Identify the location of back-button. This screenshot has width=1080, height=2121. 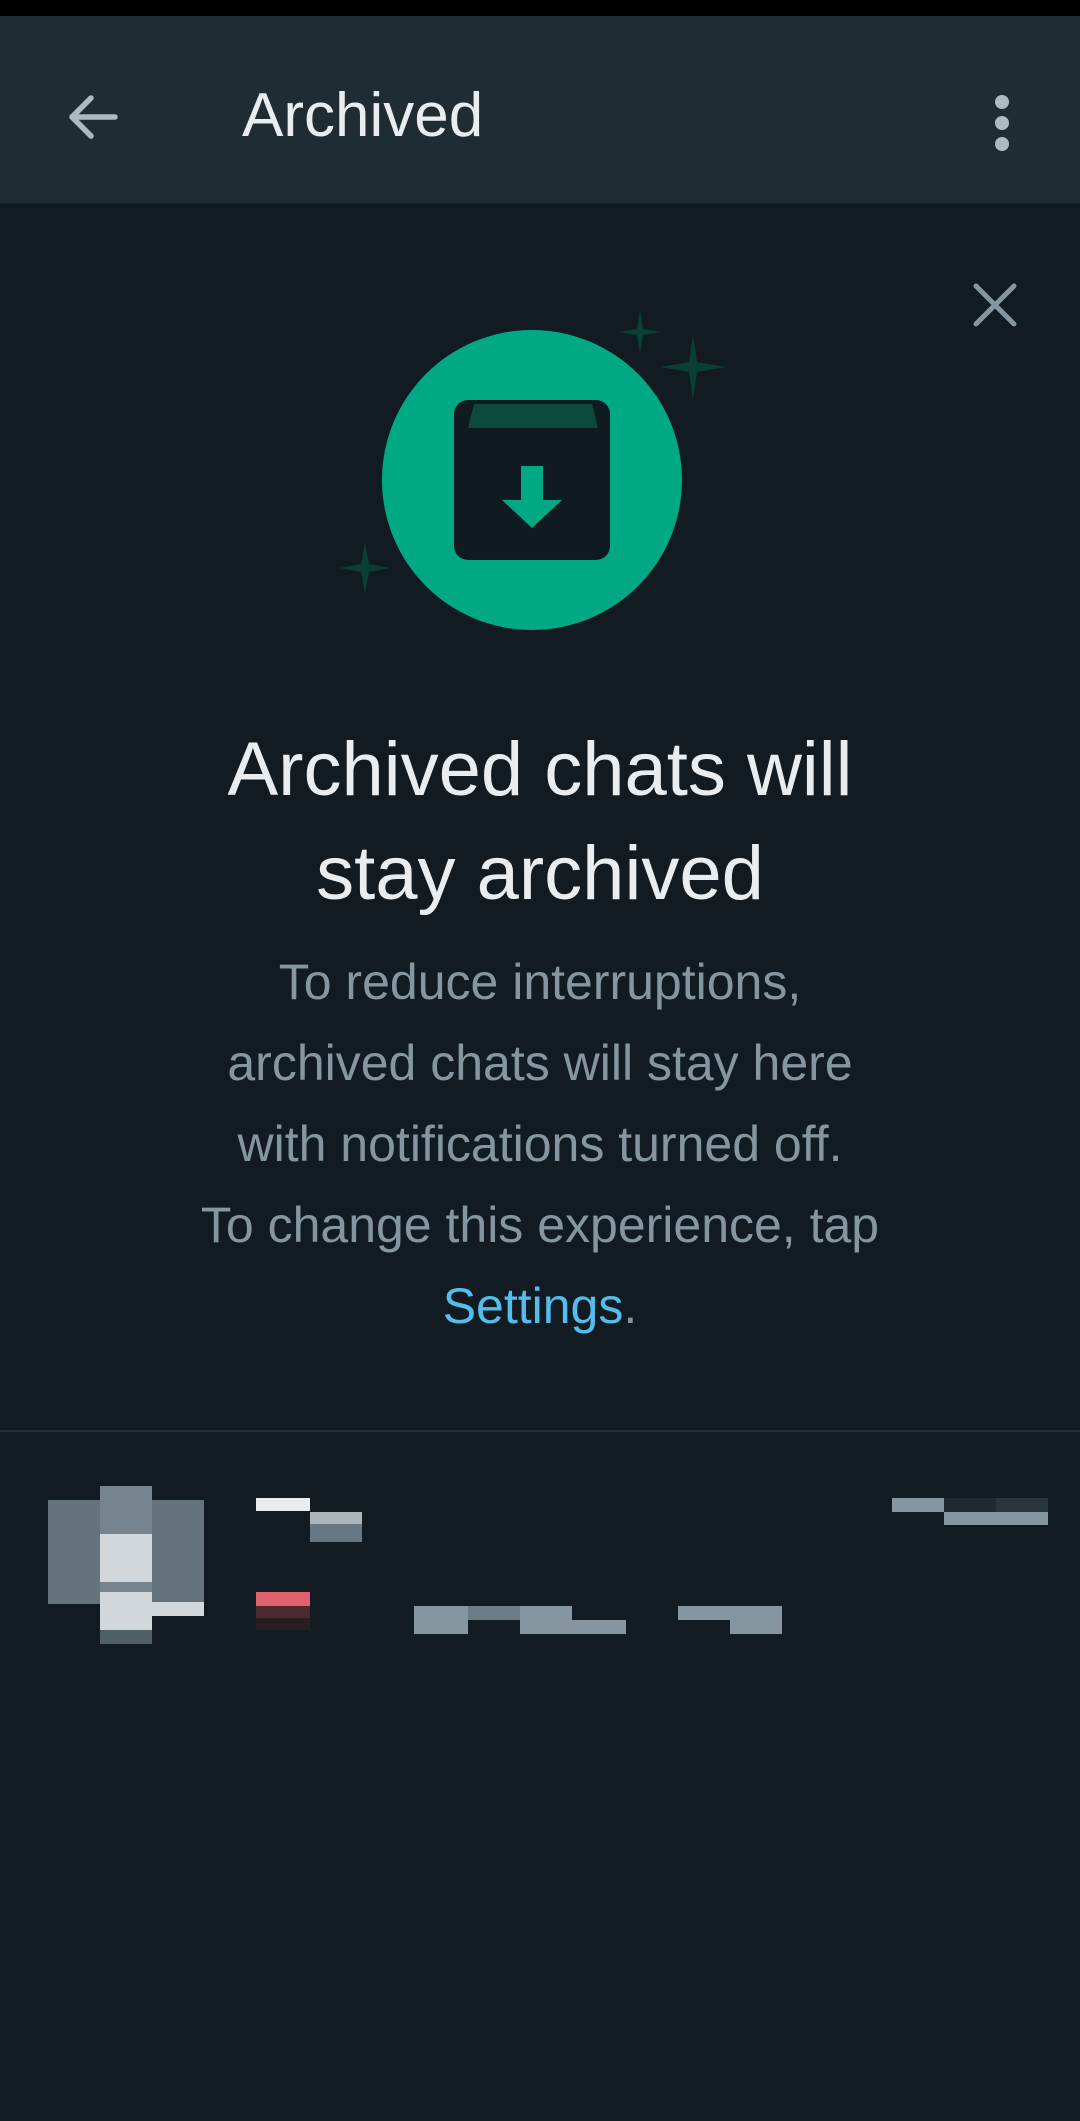
(93, 117).